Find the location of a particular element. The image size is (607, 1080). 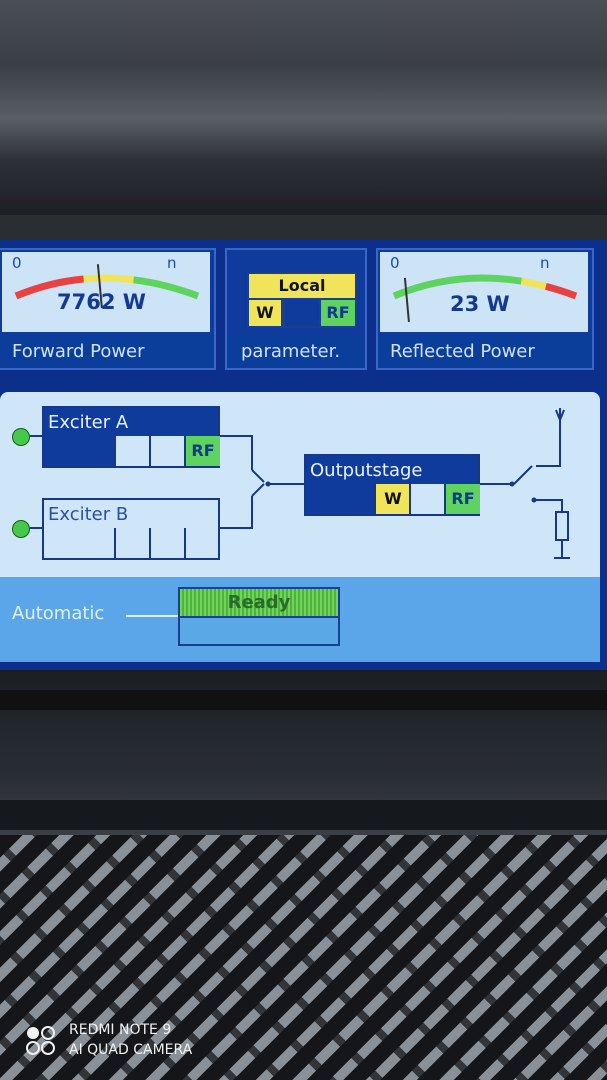

forward-power-value: 7762 W is located at coordinates (101, 302).